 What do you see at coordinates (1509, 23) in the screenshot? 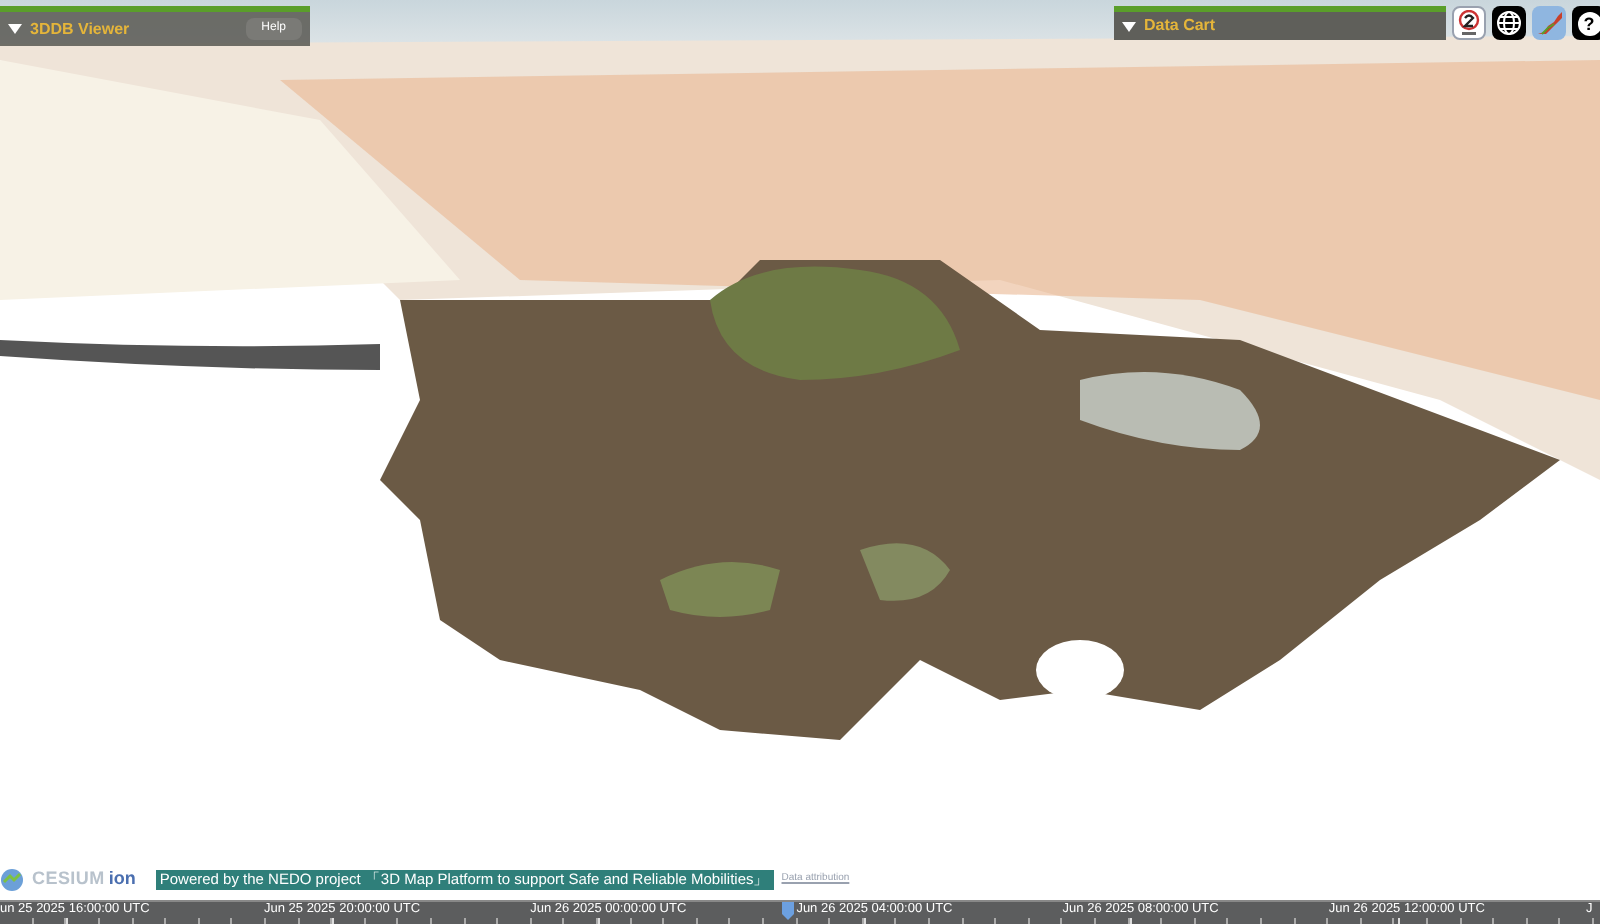
I see `globe-icon` at bounding box center [1509, 23].